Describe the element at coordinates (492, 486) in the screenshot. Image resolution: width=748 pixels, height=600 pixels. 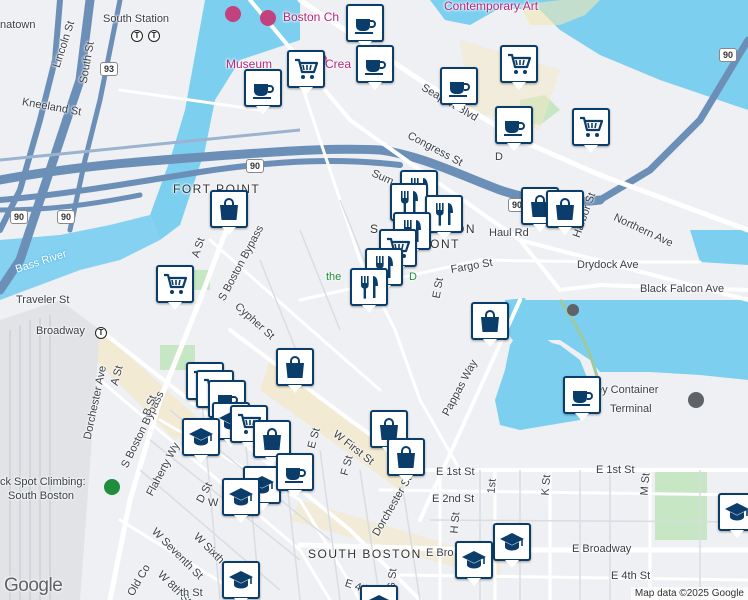
I see `map-label-1st: 1st` at that location.